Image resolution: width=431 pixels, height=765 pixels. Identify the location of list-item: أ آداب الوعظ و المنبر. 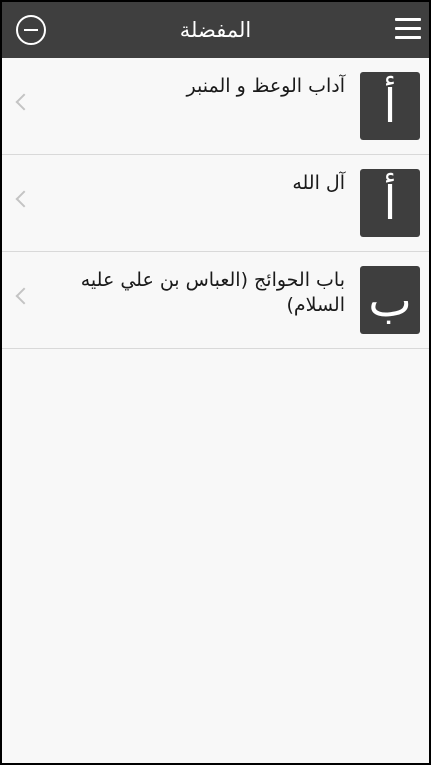
(215, 106).